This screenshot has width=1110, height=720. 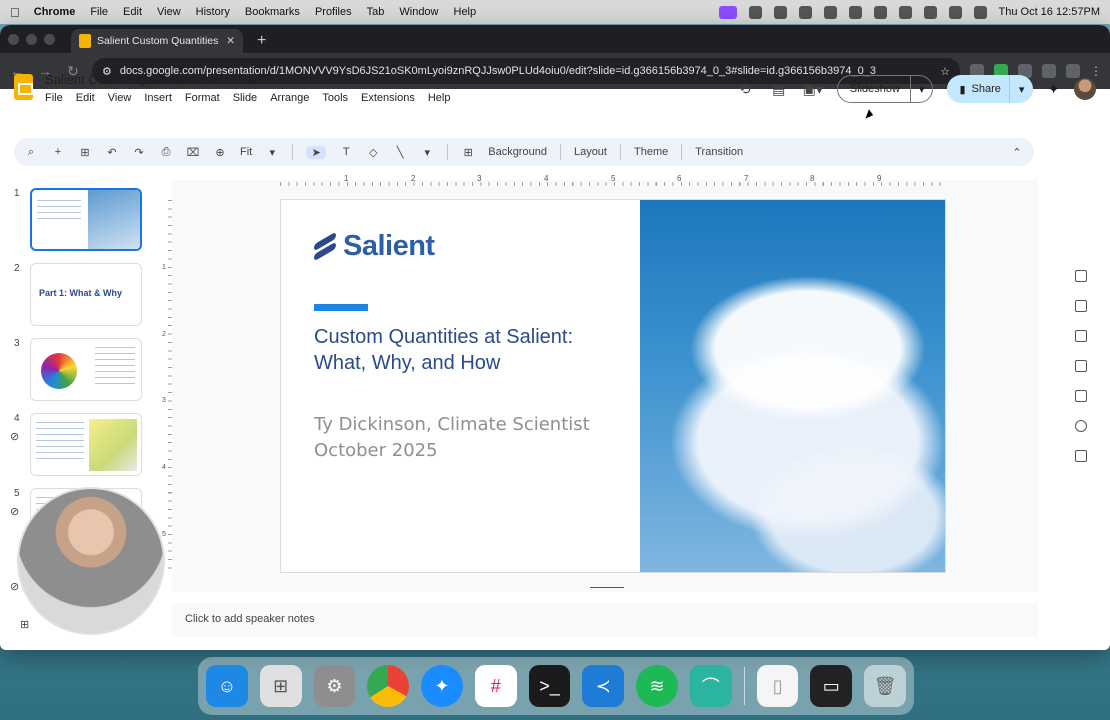 I want to click on vscode-icon: ≺, so click(x=603, y=686).